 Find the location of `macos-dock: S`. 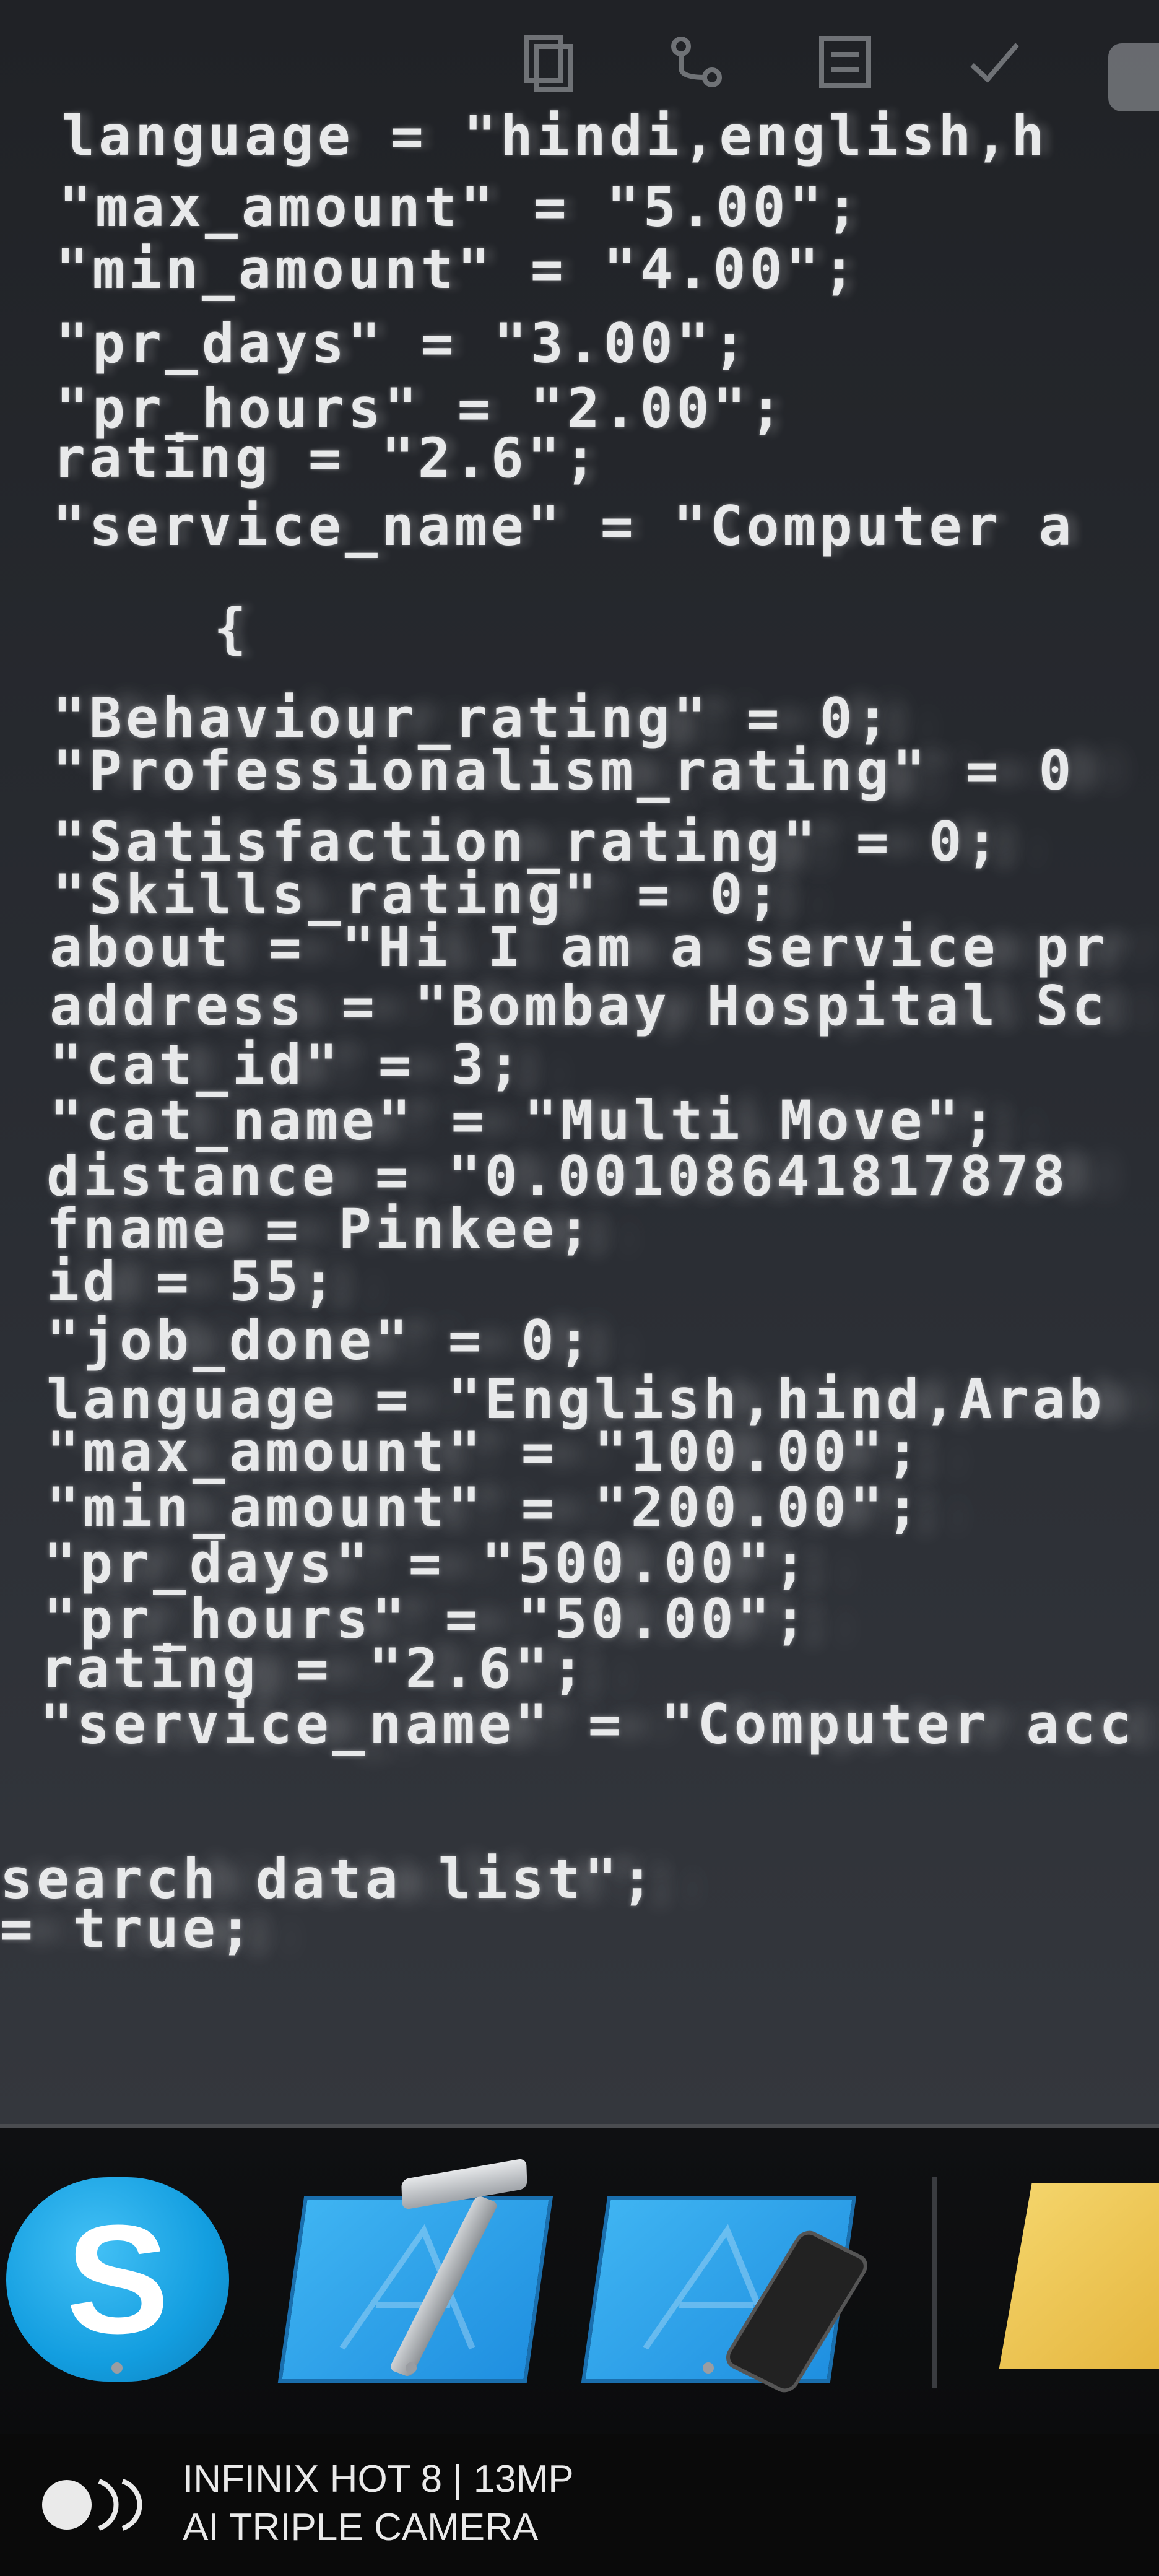

macos-dock: S is located at coordinates (579, 2280).